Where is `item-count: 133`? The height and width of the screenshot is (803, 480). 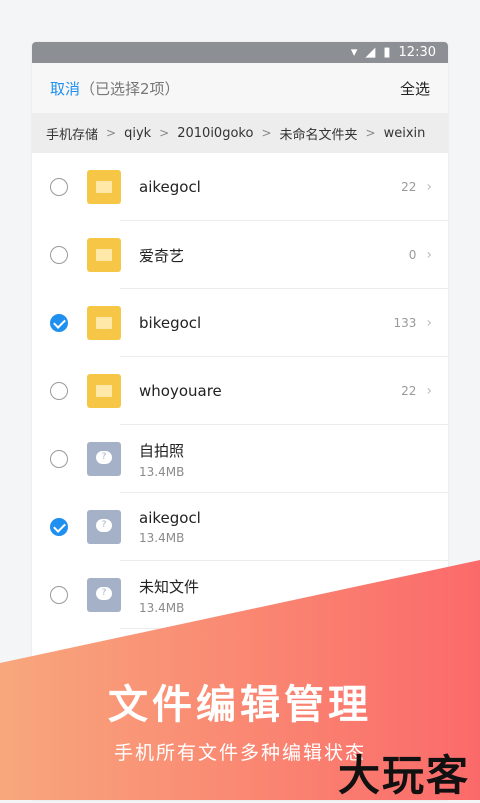 item-count: 133 is located at coordinates (405, 323).